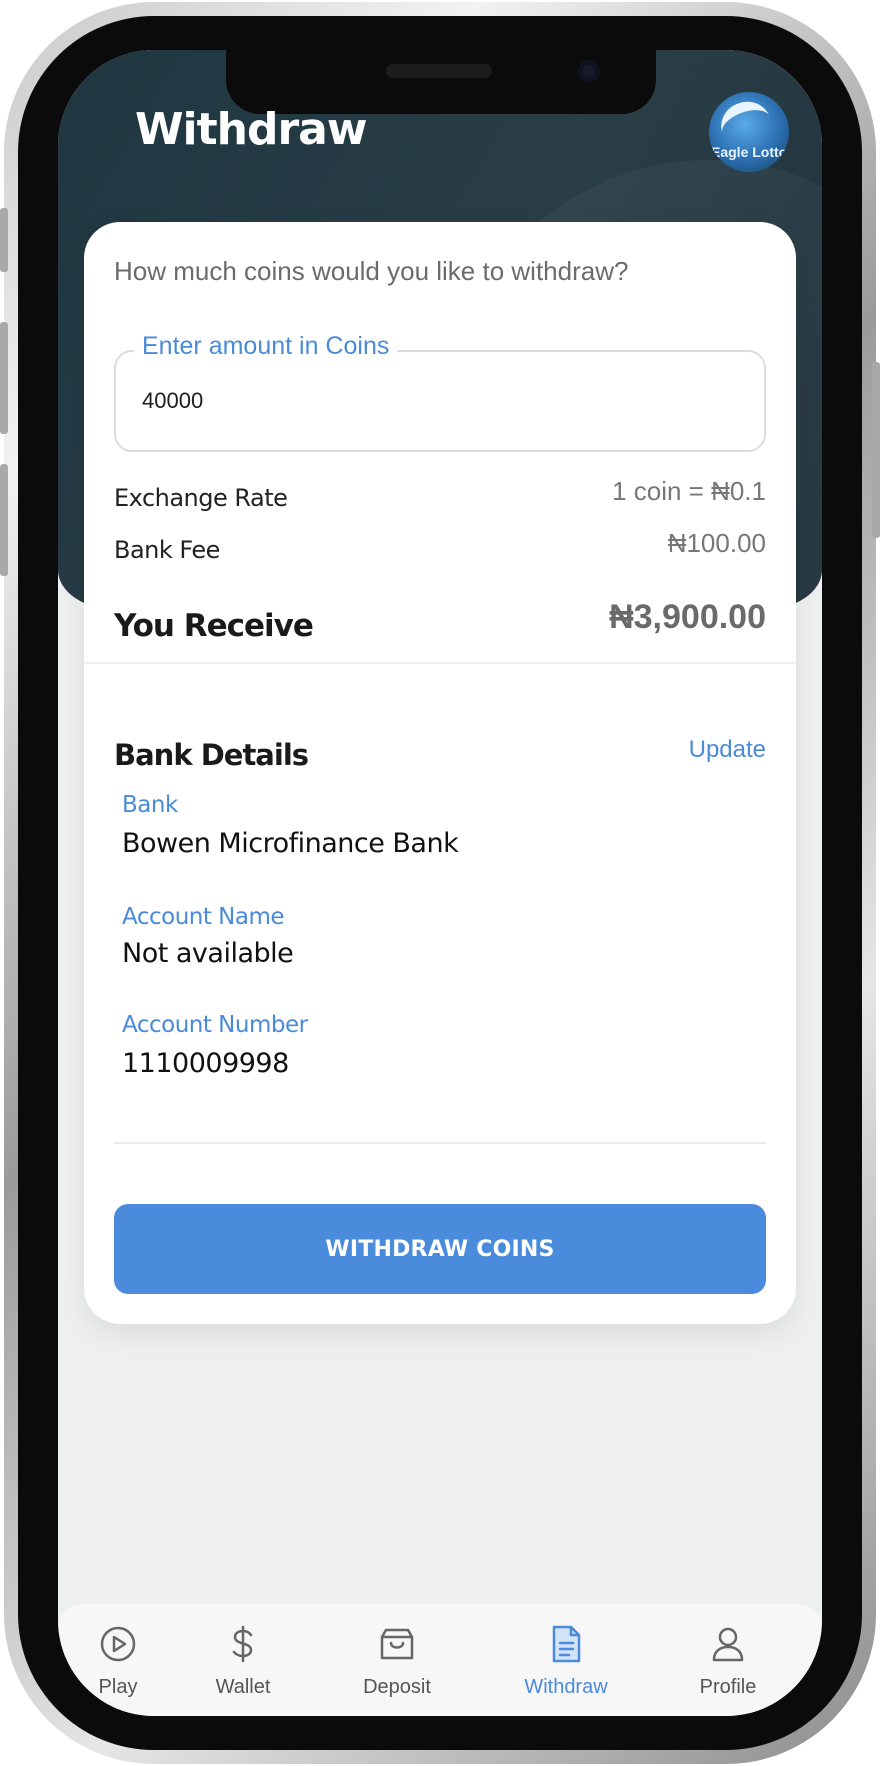 The height and width of the screenshot is (1766, 880). I want to click on amount-input-field: Enter amount in Coins 40000, so click(440, 392).